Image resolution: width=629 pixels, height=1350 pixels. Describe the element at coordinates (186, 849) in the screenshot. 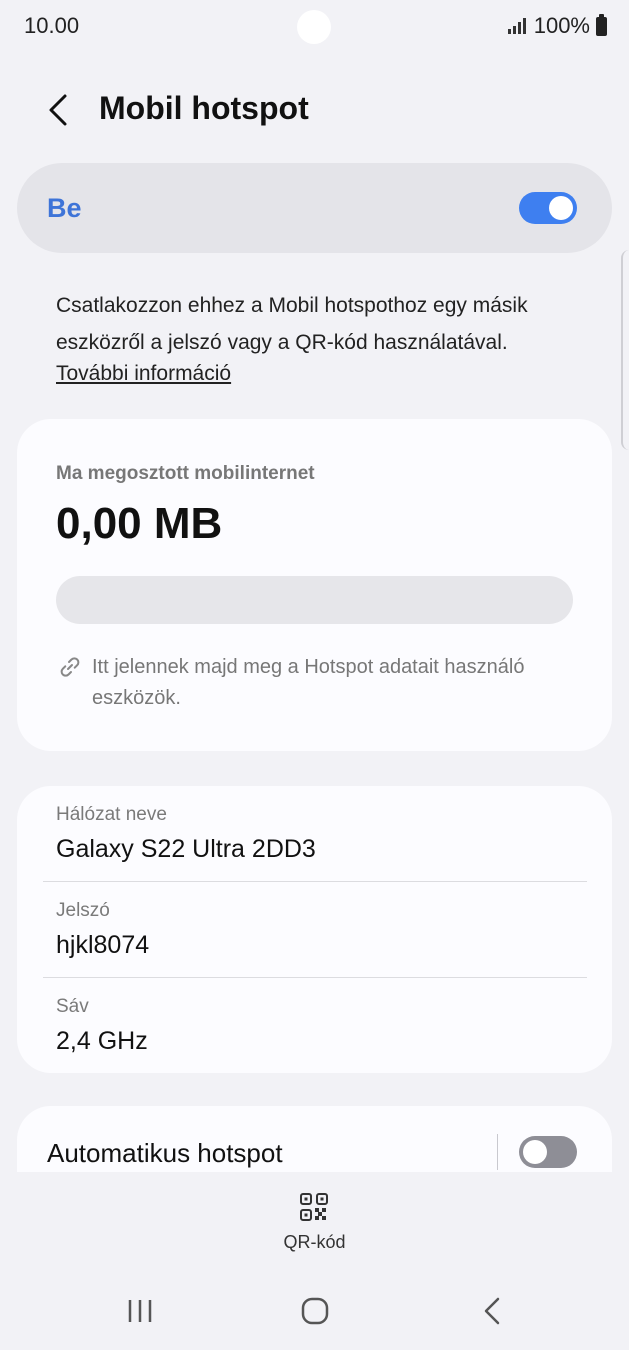

I see `network-name-value: Galaxy S22 Ultra 2DD3` at that location.